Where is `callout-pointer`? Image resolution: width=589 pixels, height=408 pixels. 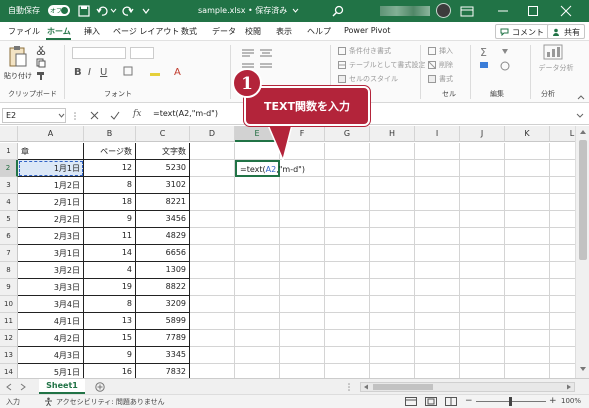 callout-pointer is located at coordinates (279, 143).